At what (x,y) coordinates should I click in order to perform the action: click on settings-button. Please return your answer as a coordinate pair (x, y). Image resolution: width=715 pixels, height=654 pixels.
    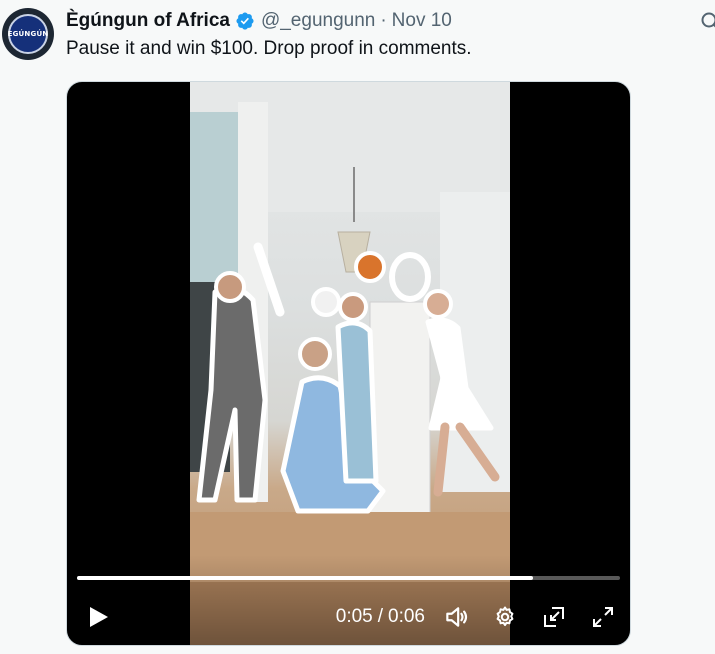
    Looking at the image, I should click on (505, 617).